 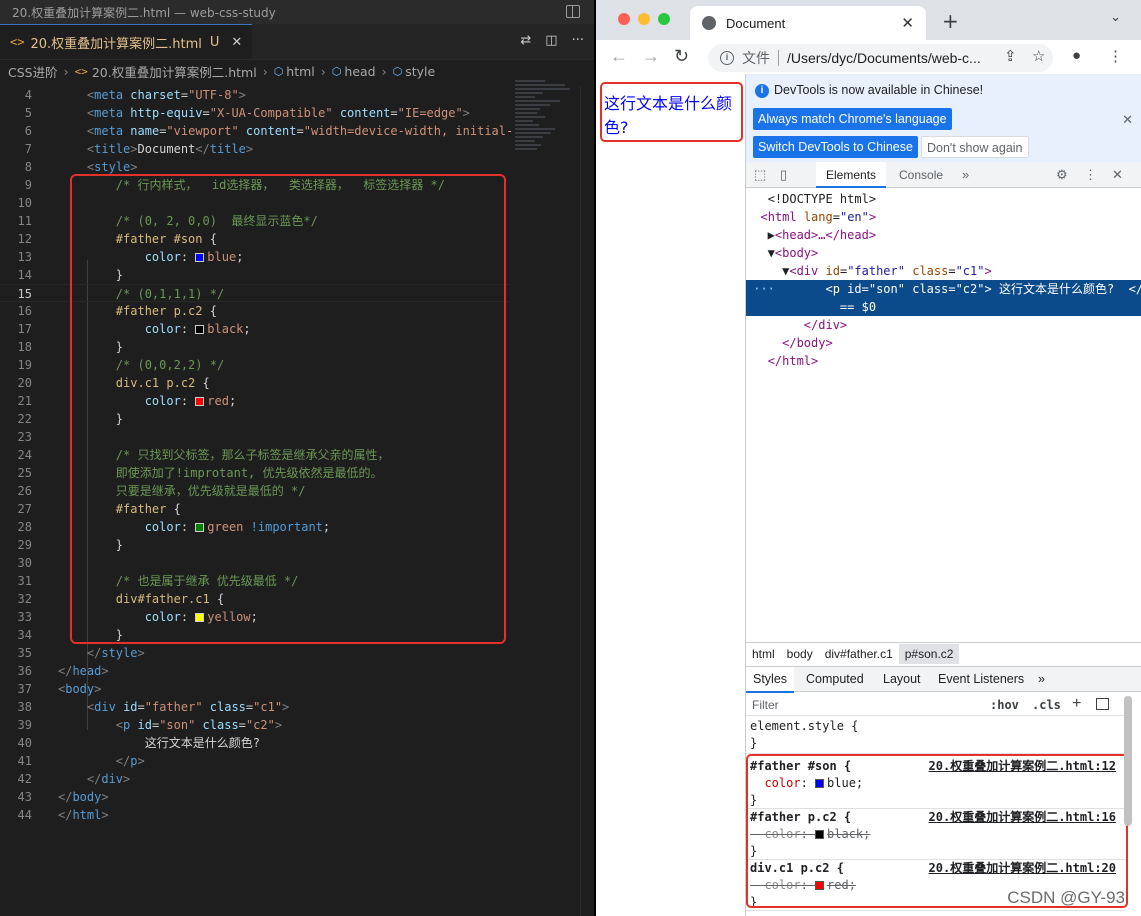 What do you see at coordinates (116, 44) in the screenshot?
I see `editor-tab-label: 20.权重叠加计算案例二.html` at bounding box center [116, 44].